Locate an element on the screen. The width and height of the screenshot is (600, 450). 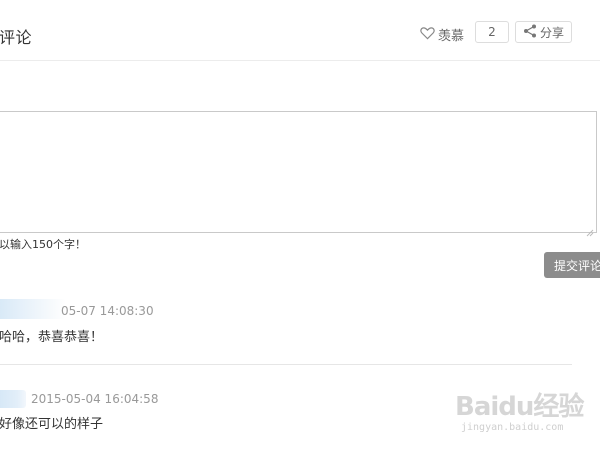
submit-comment-button: 提交评论 is located at coordinates (572, 265).